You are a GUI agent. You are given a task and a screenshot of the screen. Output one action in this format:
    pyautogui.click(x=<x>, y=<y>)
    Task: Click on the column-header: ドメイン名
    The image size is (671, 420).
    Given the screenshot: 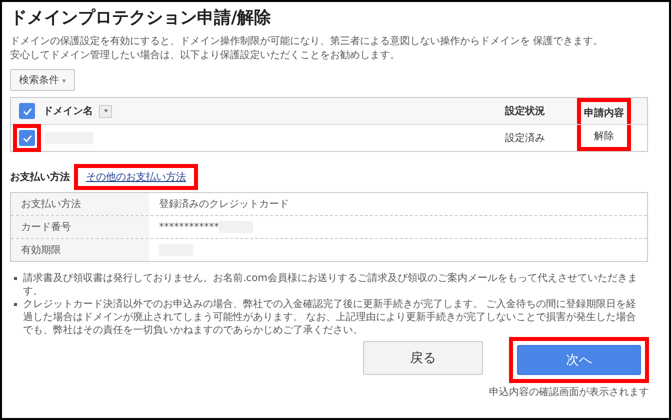 What is the action you would take?
    pyautogui.click(x=68, y=111)
    